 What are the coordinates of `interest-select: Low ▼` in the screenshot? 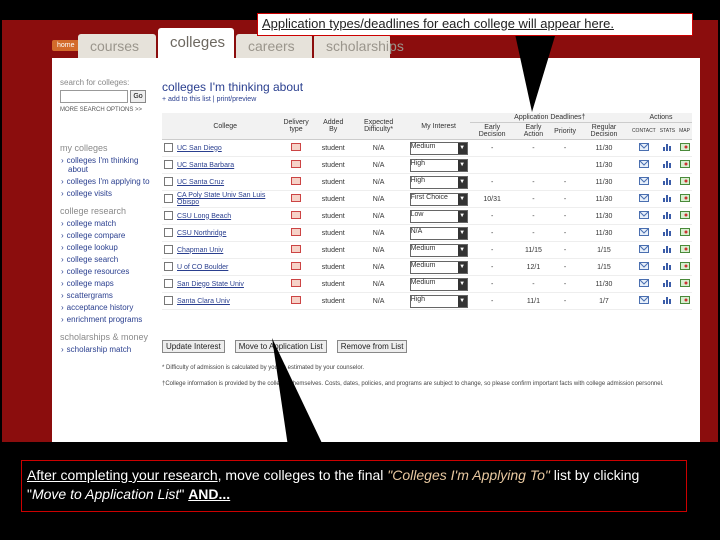 It's located at (438, 216).